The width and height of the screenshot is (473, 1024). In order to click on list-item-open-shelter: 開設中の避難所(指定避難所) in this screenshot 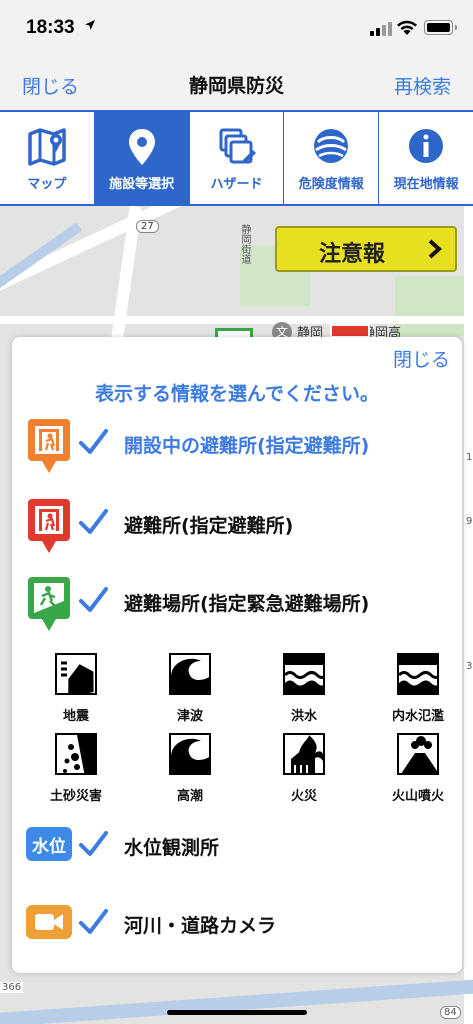, I will do `click(236, 447)`.